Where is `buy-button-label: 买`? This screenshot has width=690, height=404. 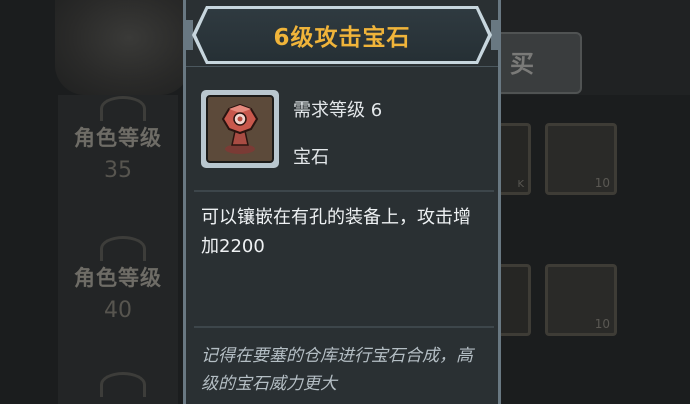 buy-button-label: 买 is located at coordinates (522, 64).